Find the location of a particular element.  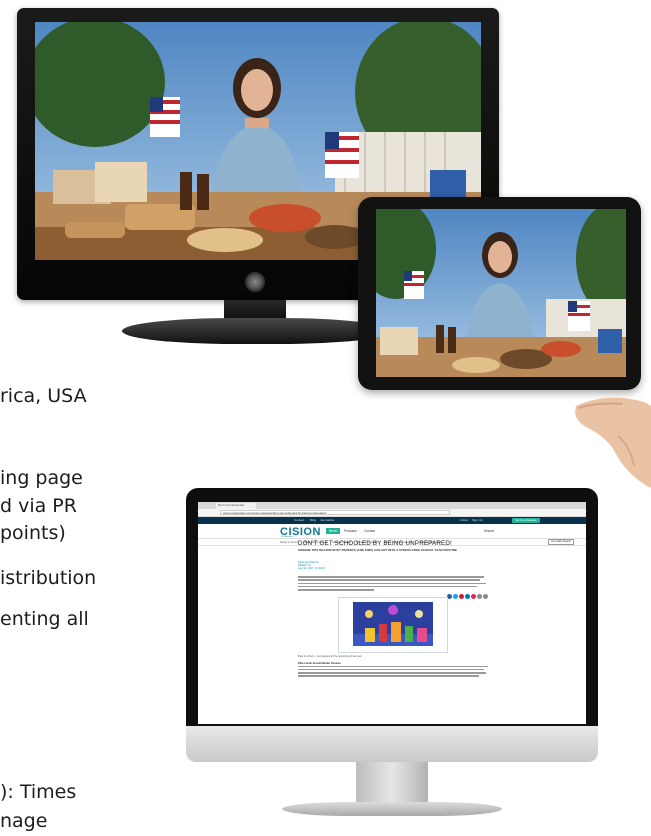

back-to-school-image is located at coordinates (393, 624).